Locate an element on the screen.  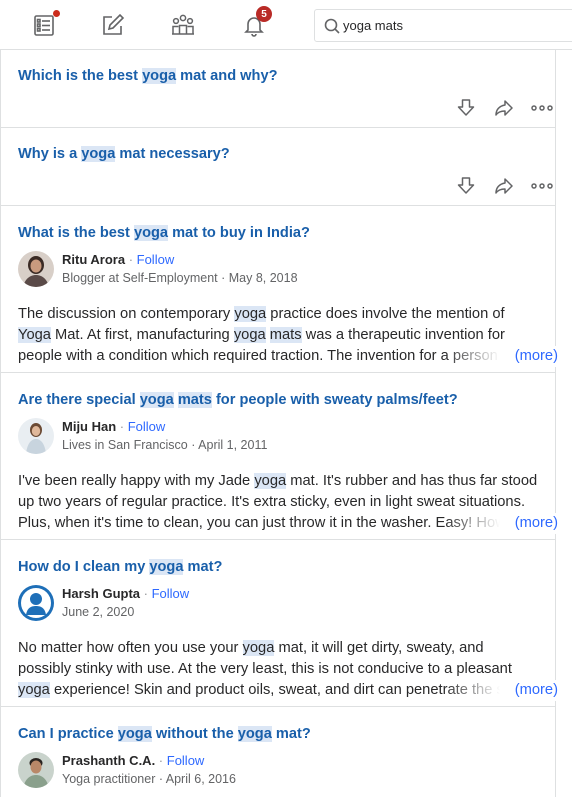
question-card: Which is the best yoga mat and why? is located at coordinates (278, 89).